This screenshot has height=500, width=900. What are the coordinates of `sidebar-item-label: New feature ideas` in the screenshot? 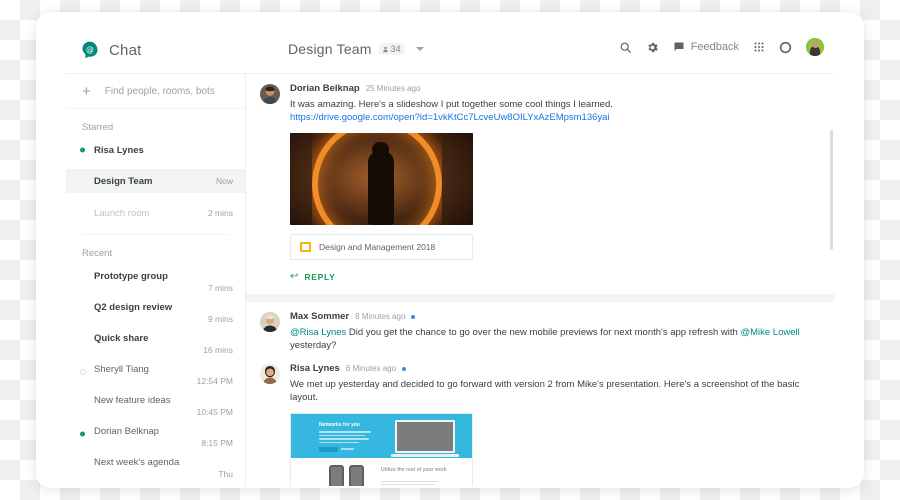 It's located at (132, 400).